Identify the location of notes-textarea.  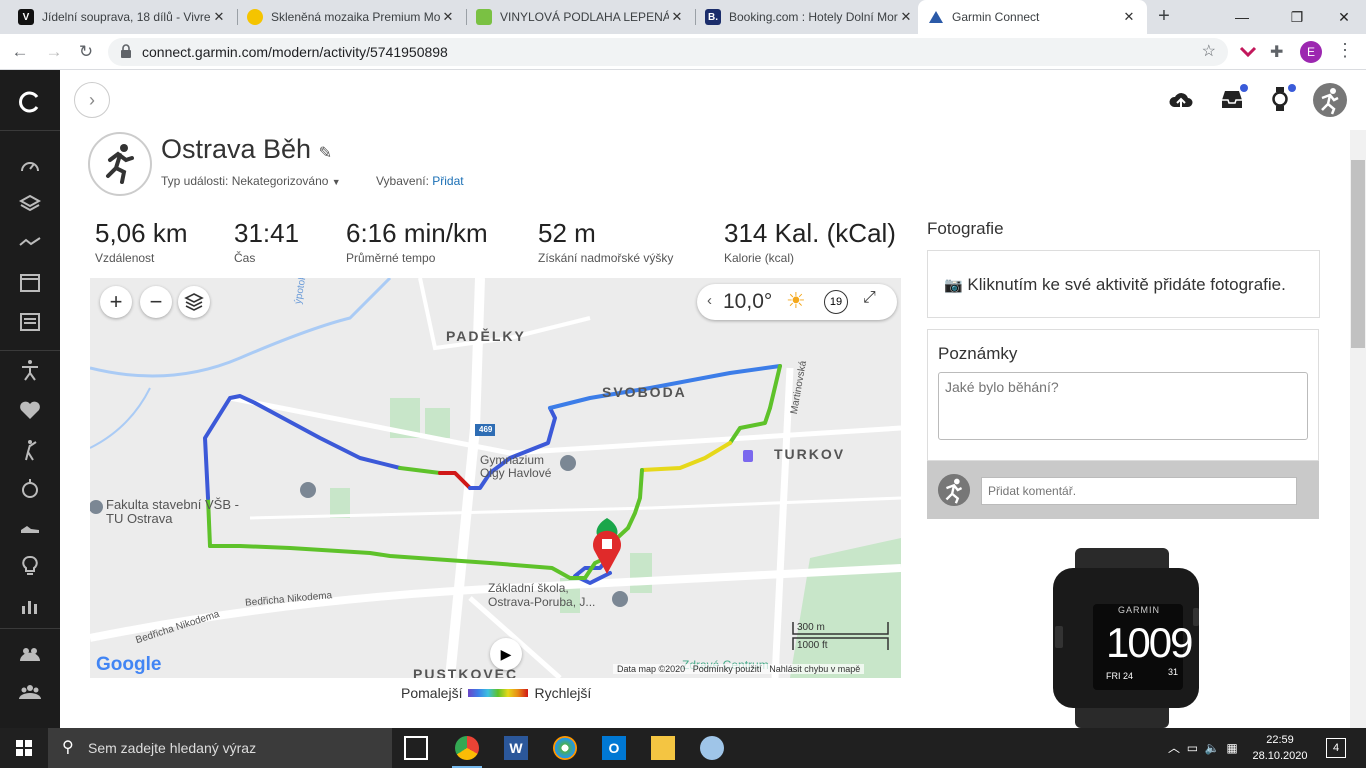
(1123, 406).